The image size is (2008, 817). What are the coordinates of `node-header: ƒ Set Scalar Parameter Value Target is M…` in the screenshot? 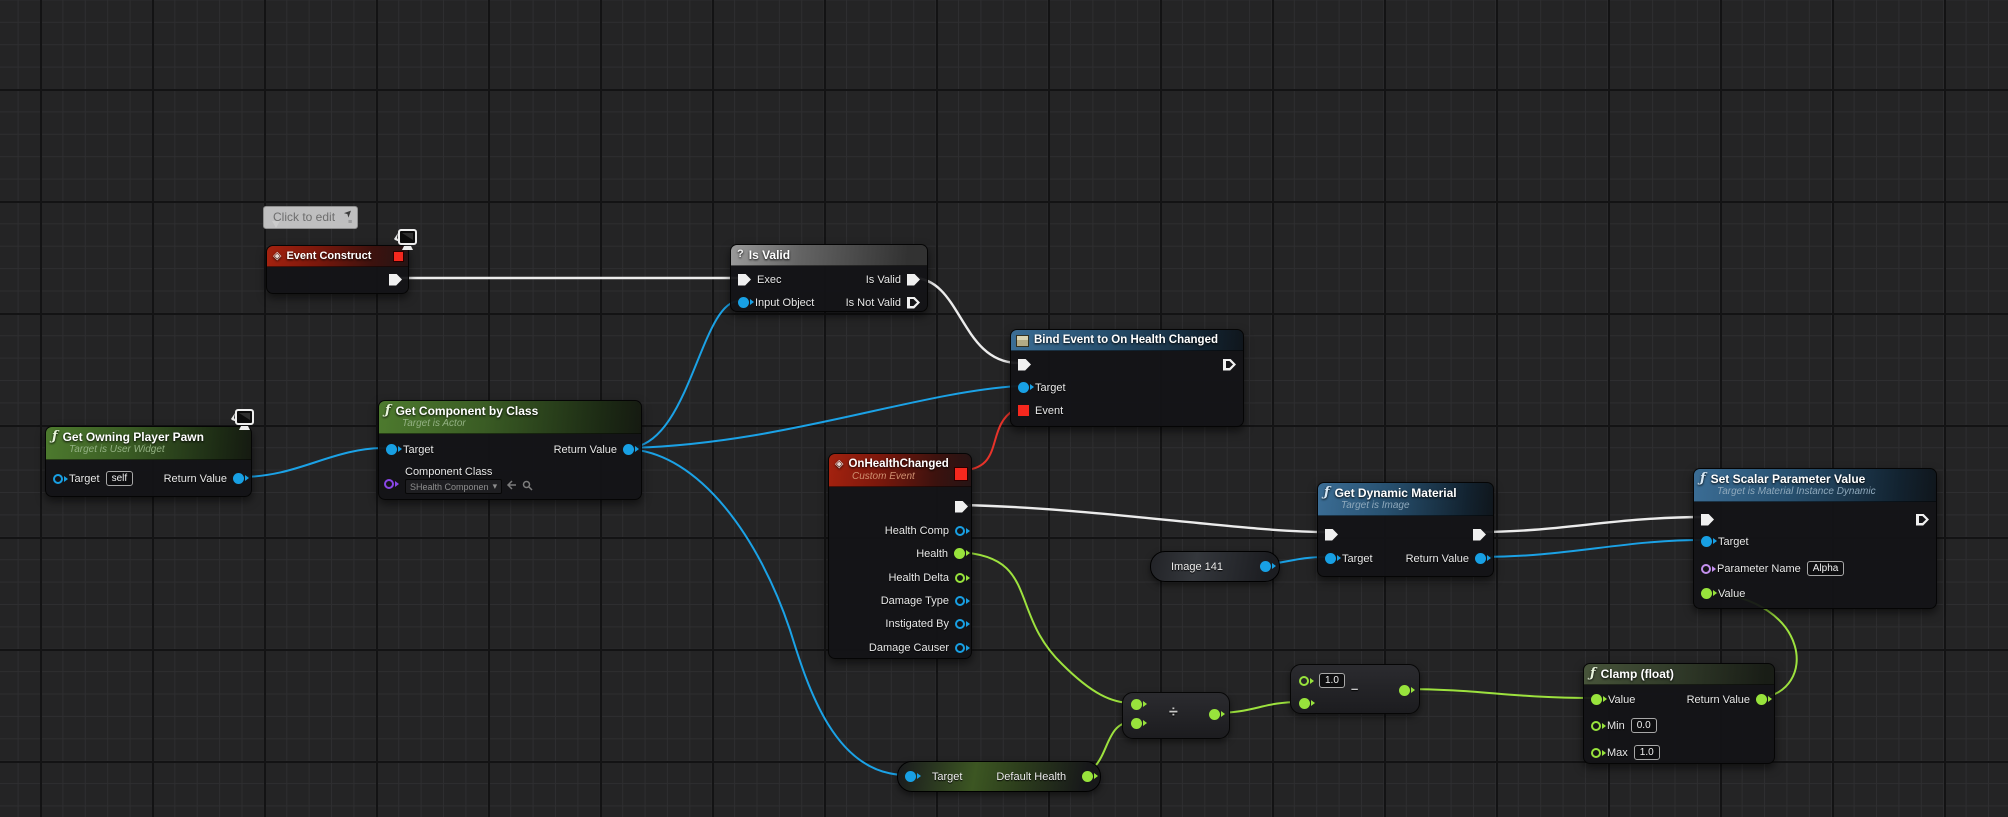 It's located at (1815, 485).